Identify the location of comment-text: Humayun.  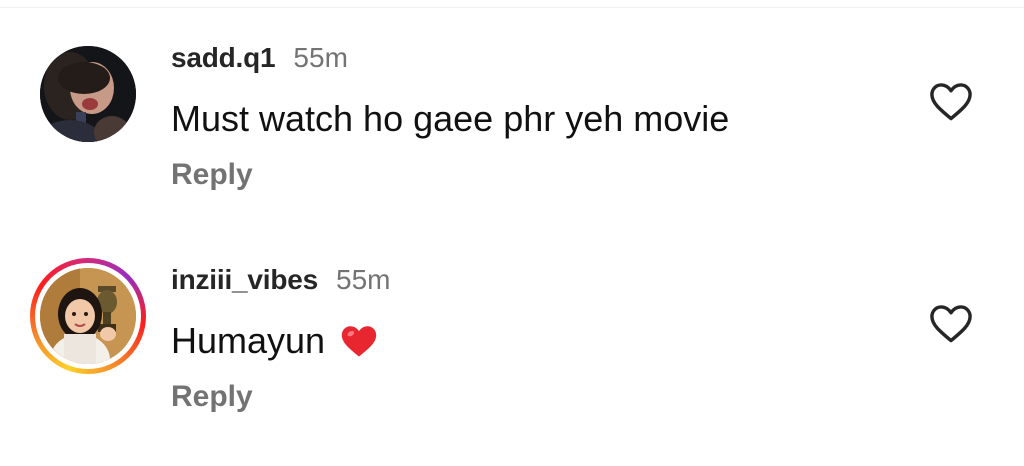
(275, 341).